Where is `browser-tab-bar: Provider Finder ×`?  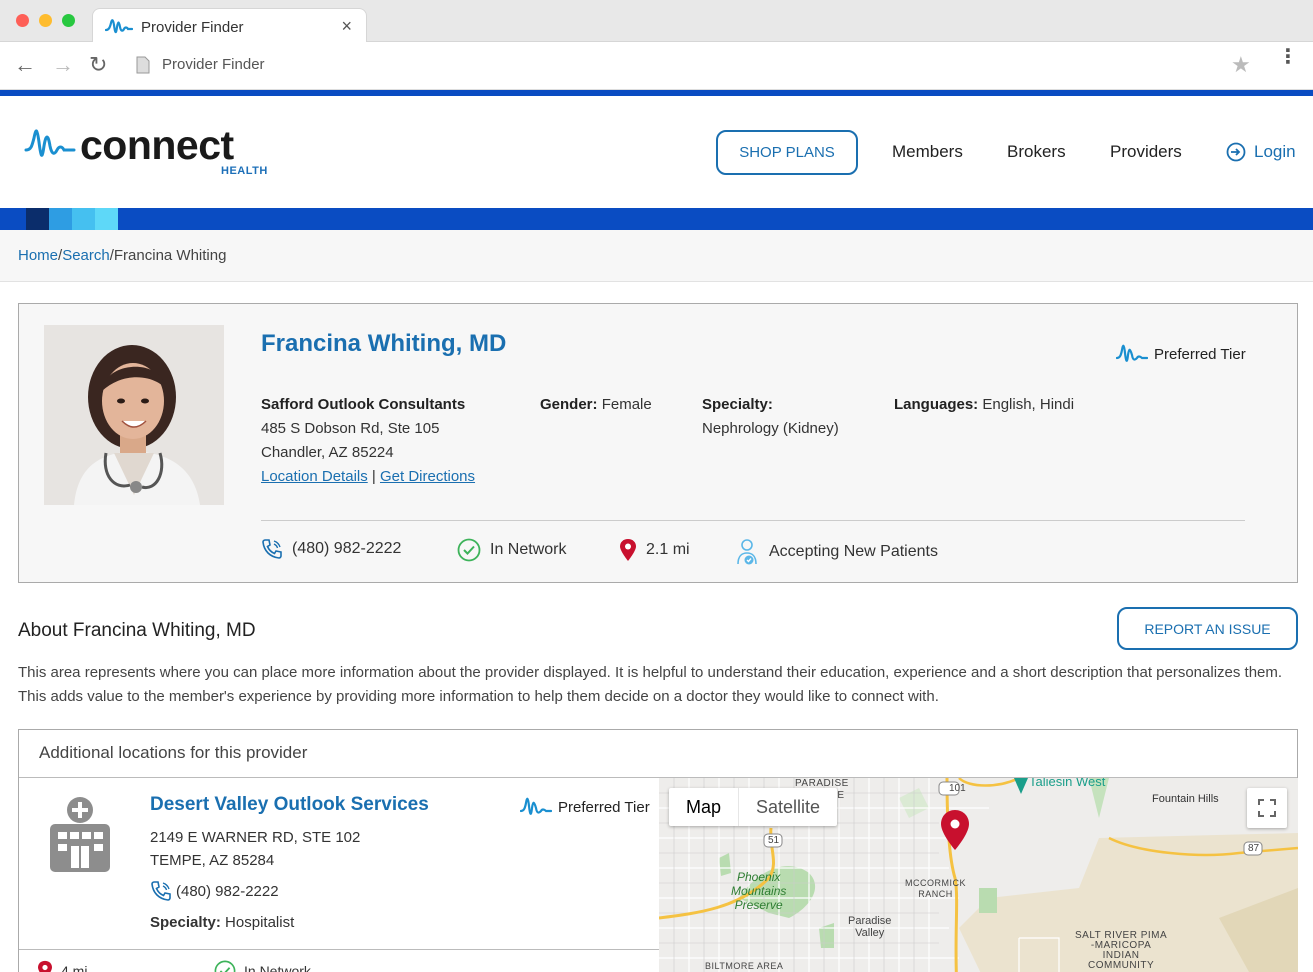 browser-tab-bar: Provider Finder × is located at coordinates (656, 21).